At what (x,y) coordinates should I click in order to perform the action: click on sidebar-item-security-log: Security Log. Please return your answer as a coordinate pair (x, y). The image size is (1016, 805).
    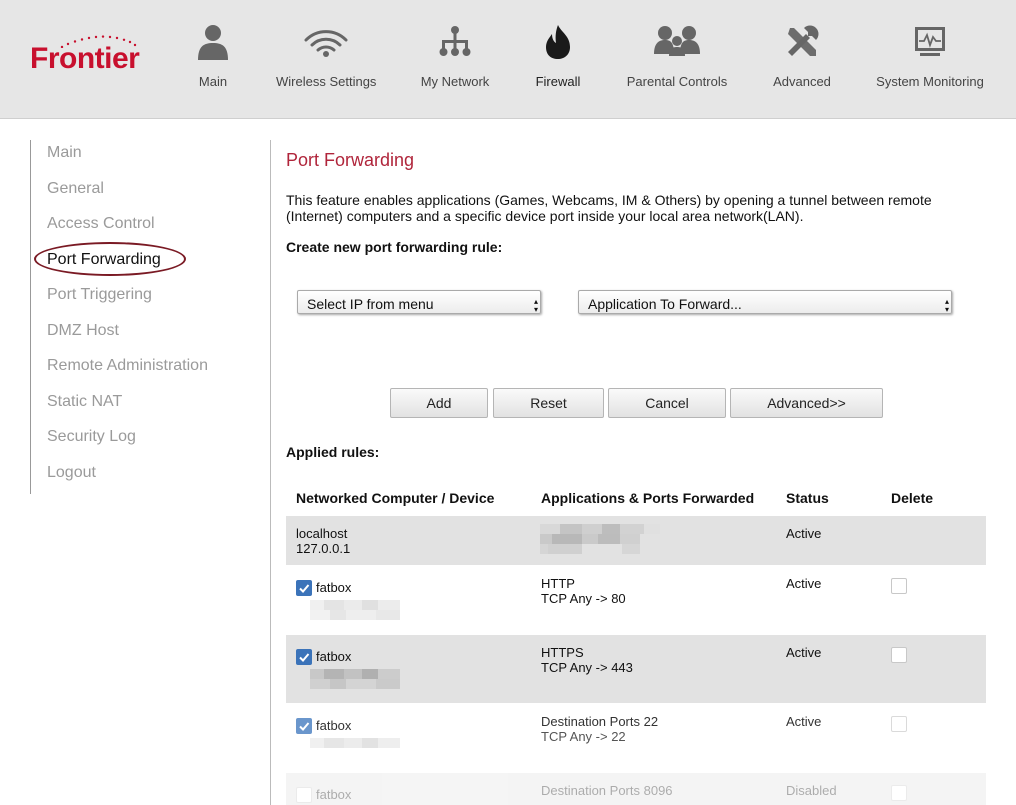
    Looking at the image, I should click on (91, 437).